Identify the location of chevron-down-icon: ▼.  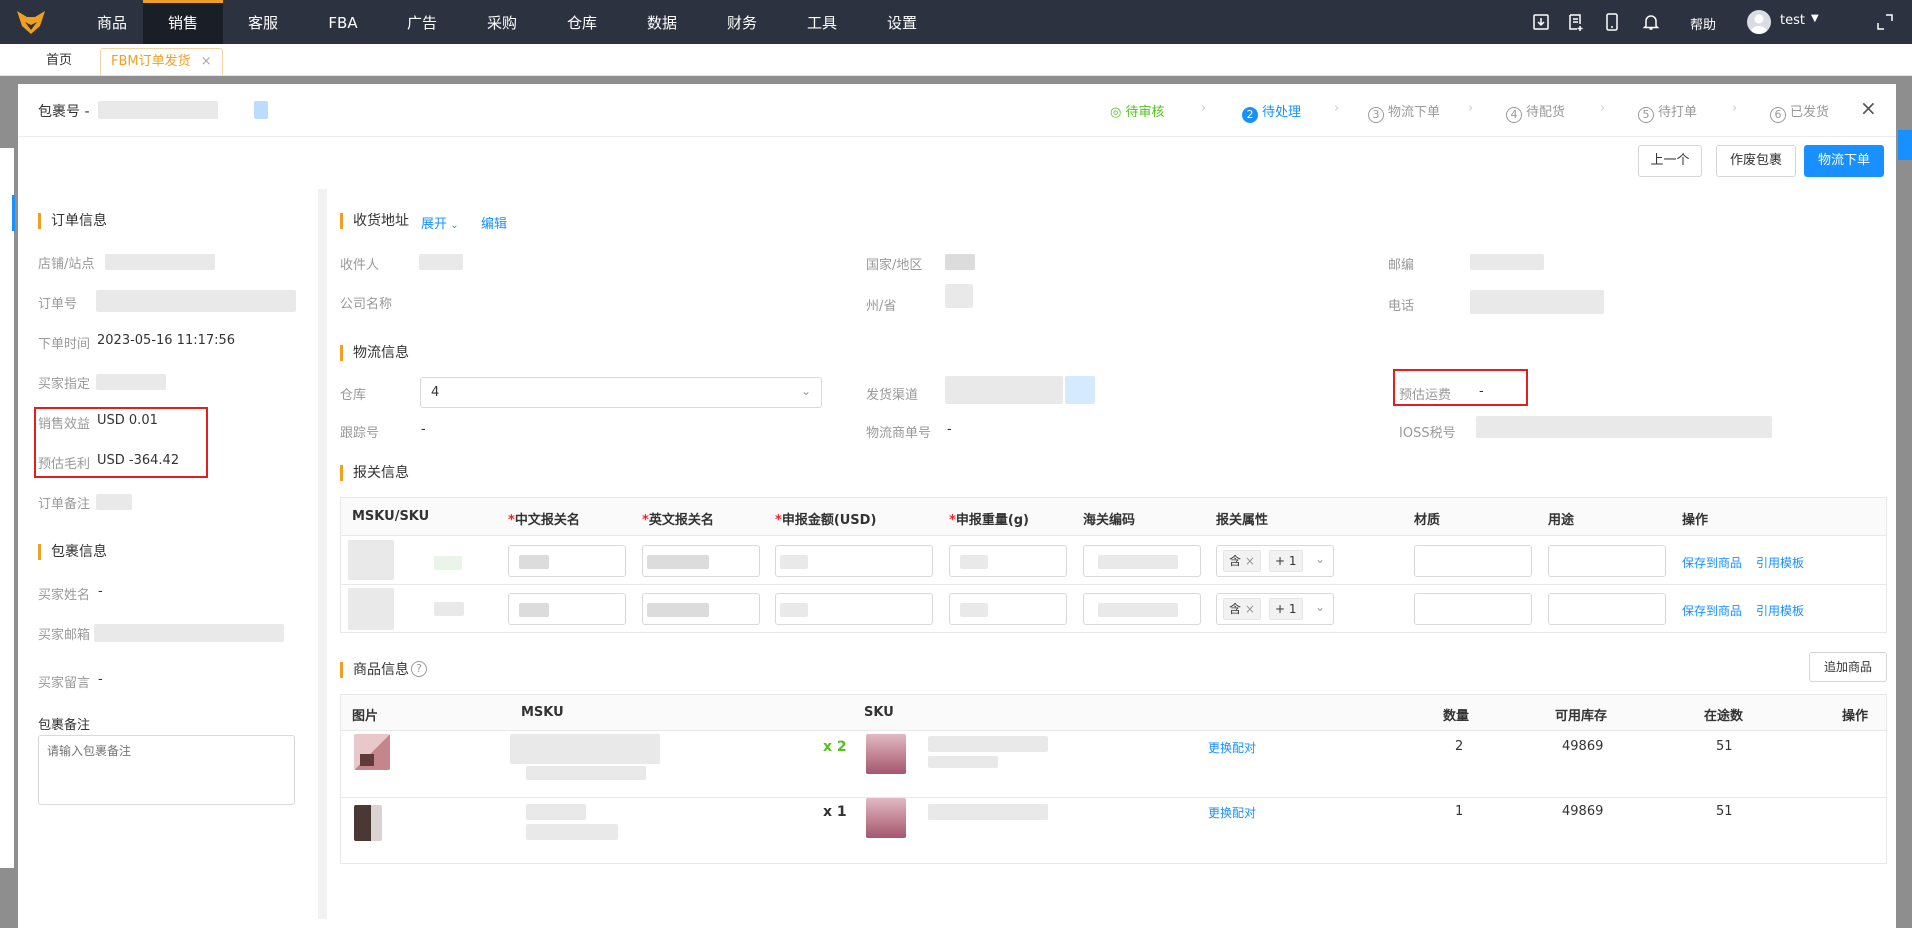
(1815, 18).